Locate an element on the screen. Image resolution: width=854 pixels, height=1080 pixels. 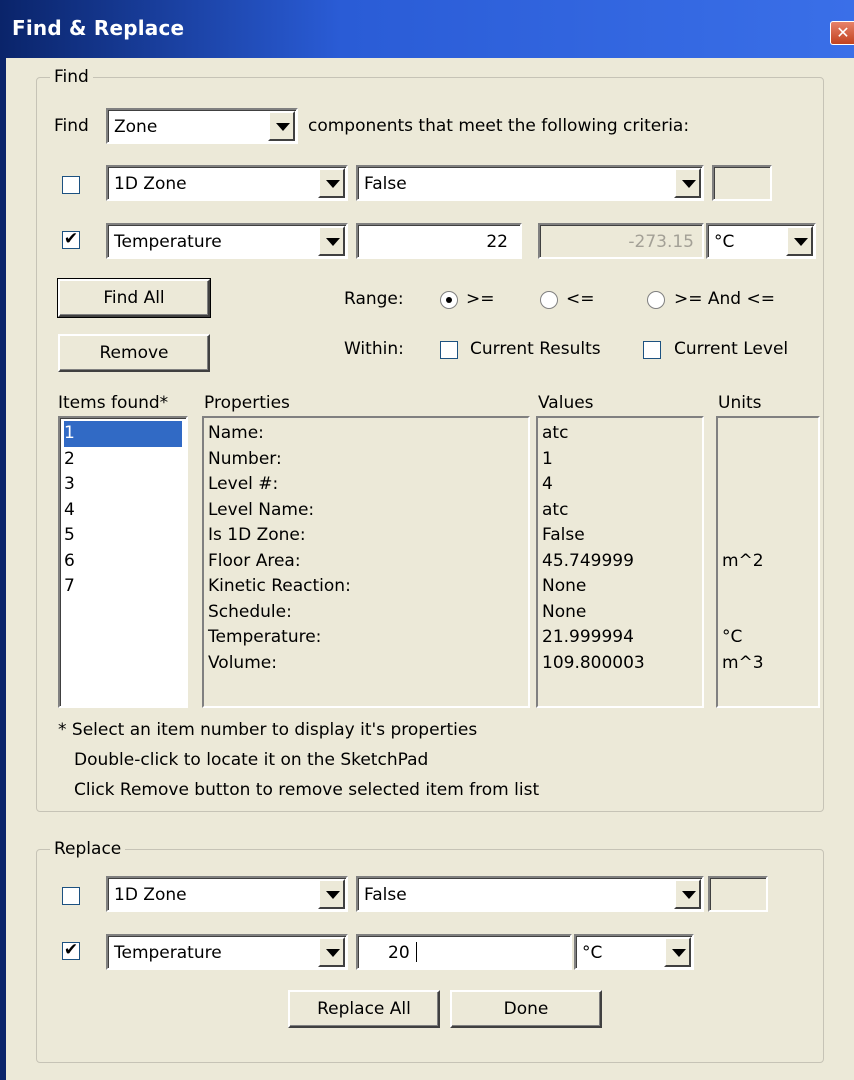
list-item: 5 is located at coordinates (69, 536).